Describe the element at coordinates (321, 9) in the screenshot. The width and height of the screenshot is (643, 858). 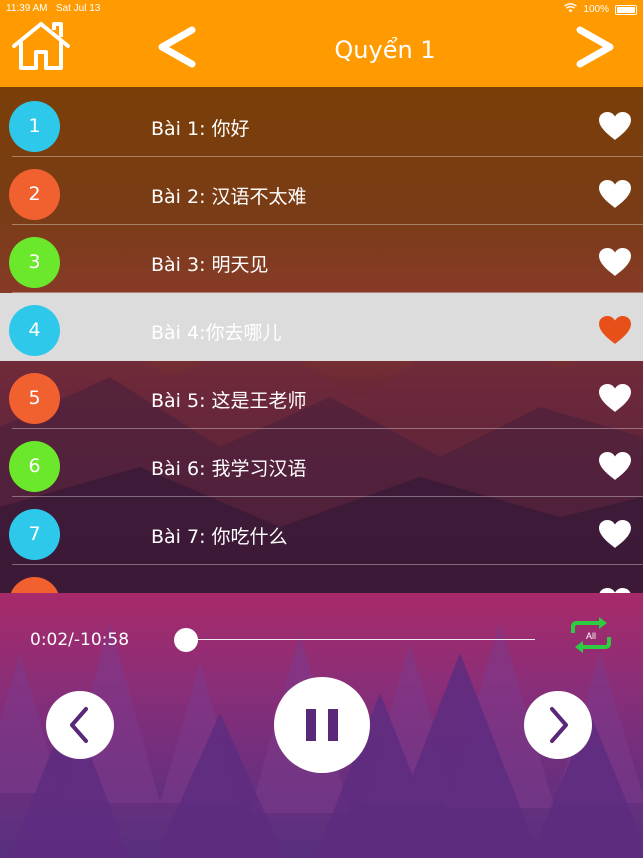
I see `status-bar: 11:39 AM Sat Jul 13 100%` at that location.